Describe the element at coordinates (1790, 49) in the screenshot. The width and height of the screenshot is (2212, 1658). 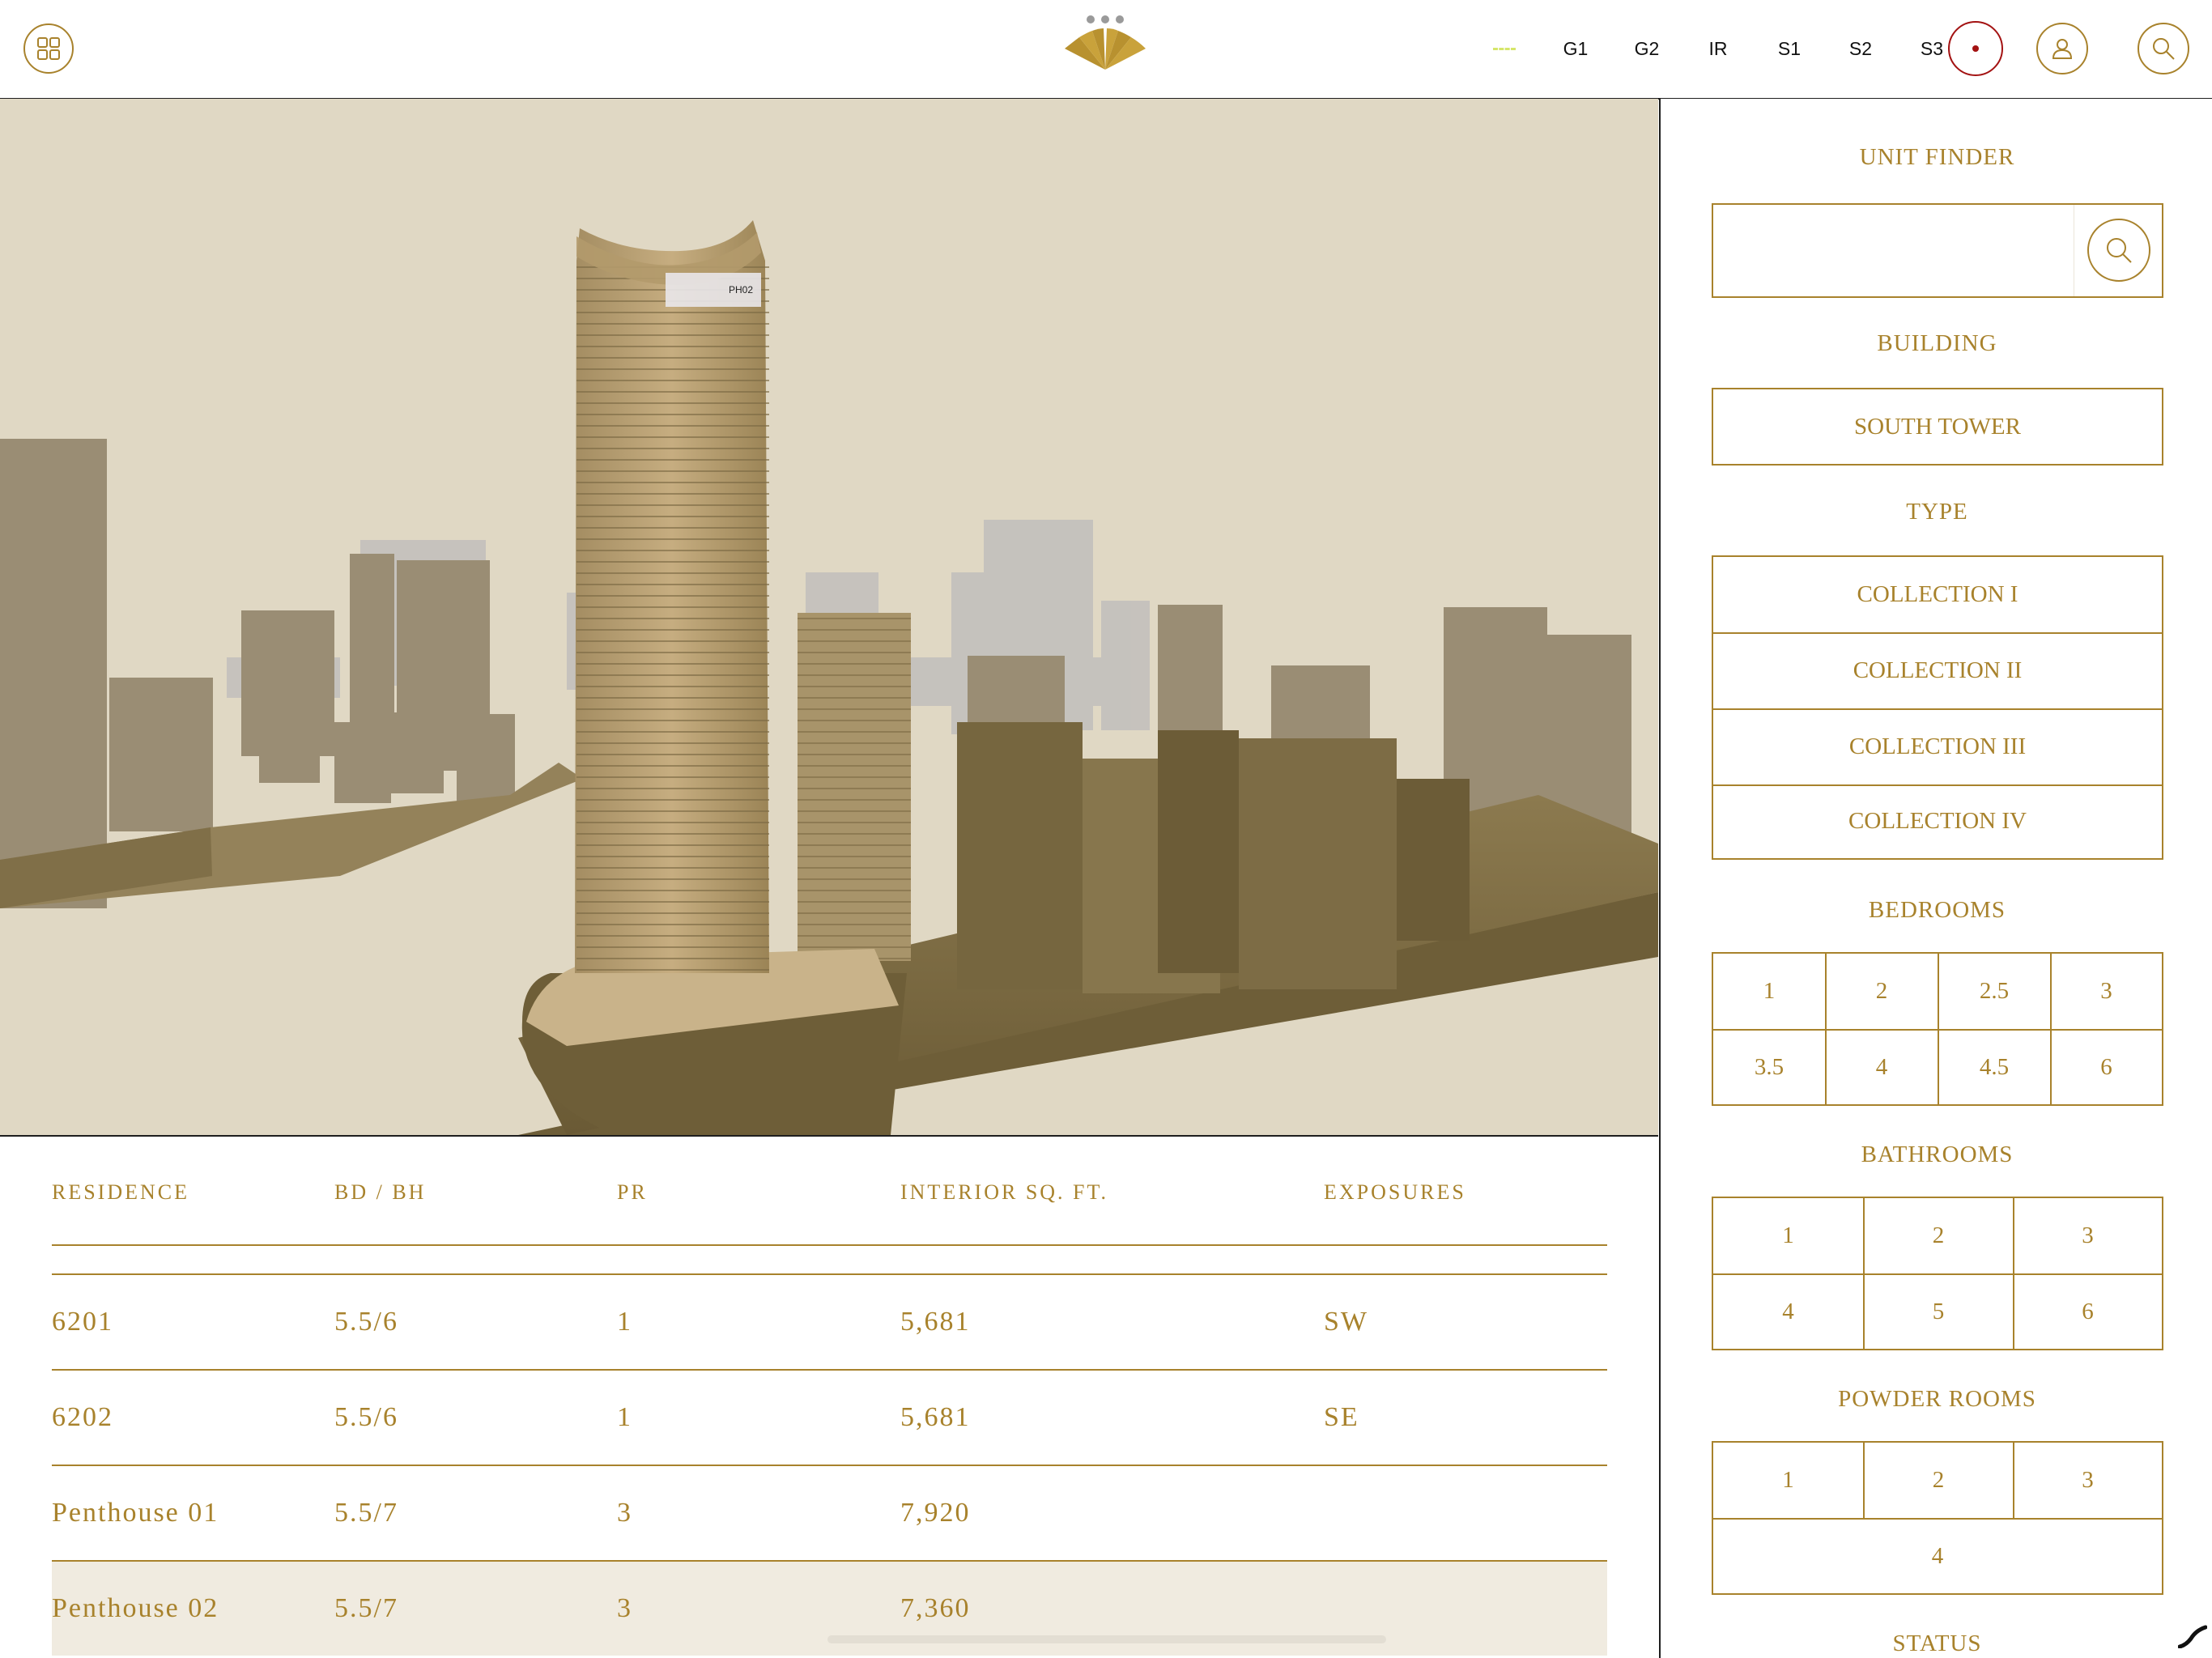
I see `floor-s1: S1` at that location.